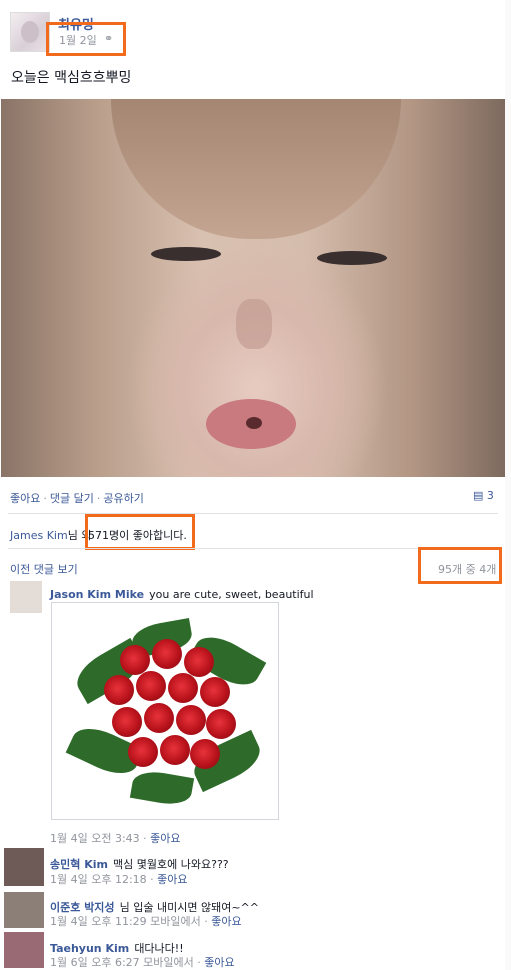 The height and width of the screenshot is (970, 511). I want to click on comment-meta: 1월 4일 오후 11:29 모바일에서 · 좋아요, so click(146, 921).